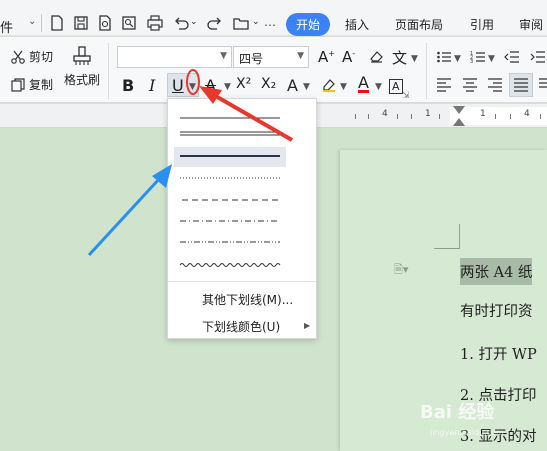 The width and height of the screenshot is (547, 451). I want to click on numbered-list-icon: 123, so click(478, 59).